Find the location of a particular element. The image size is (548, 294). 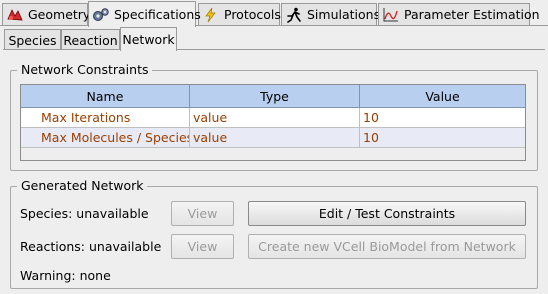

tab-geometry: Geometry is located at coordinates (46, 14).